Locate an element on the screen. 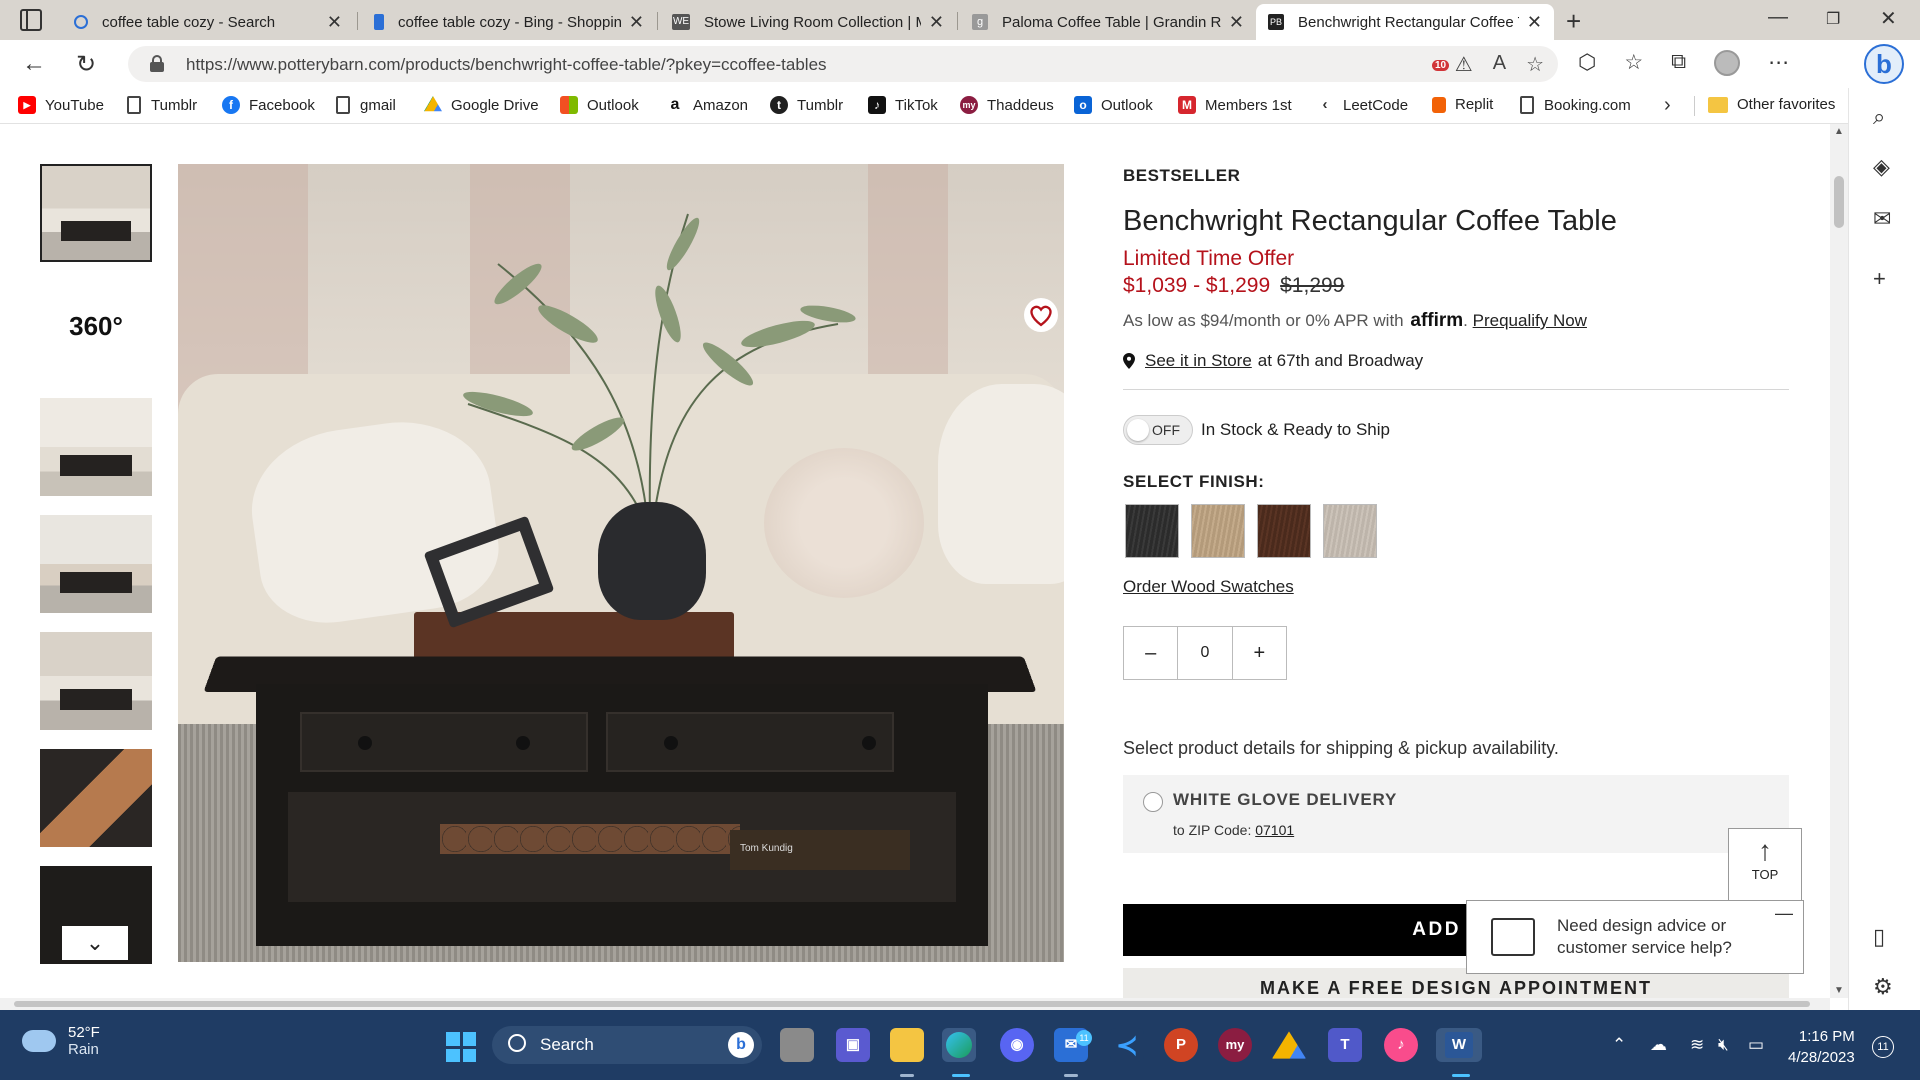 The height and width of the screenshot is (1080, 1920). minimize-chat-icon: — is located at coordinates (1784, 913).